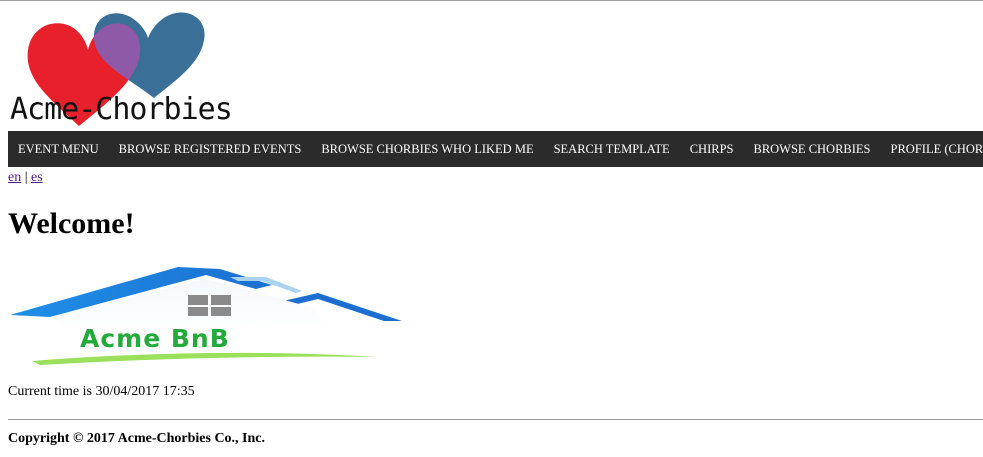 The height and width of the screenshot is (457, 983). Describe the element at coordinates (811, 149) in the screenshot. I see `nav-item-browse-chorbies: BROWSE CHORBIES` at that location.